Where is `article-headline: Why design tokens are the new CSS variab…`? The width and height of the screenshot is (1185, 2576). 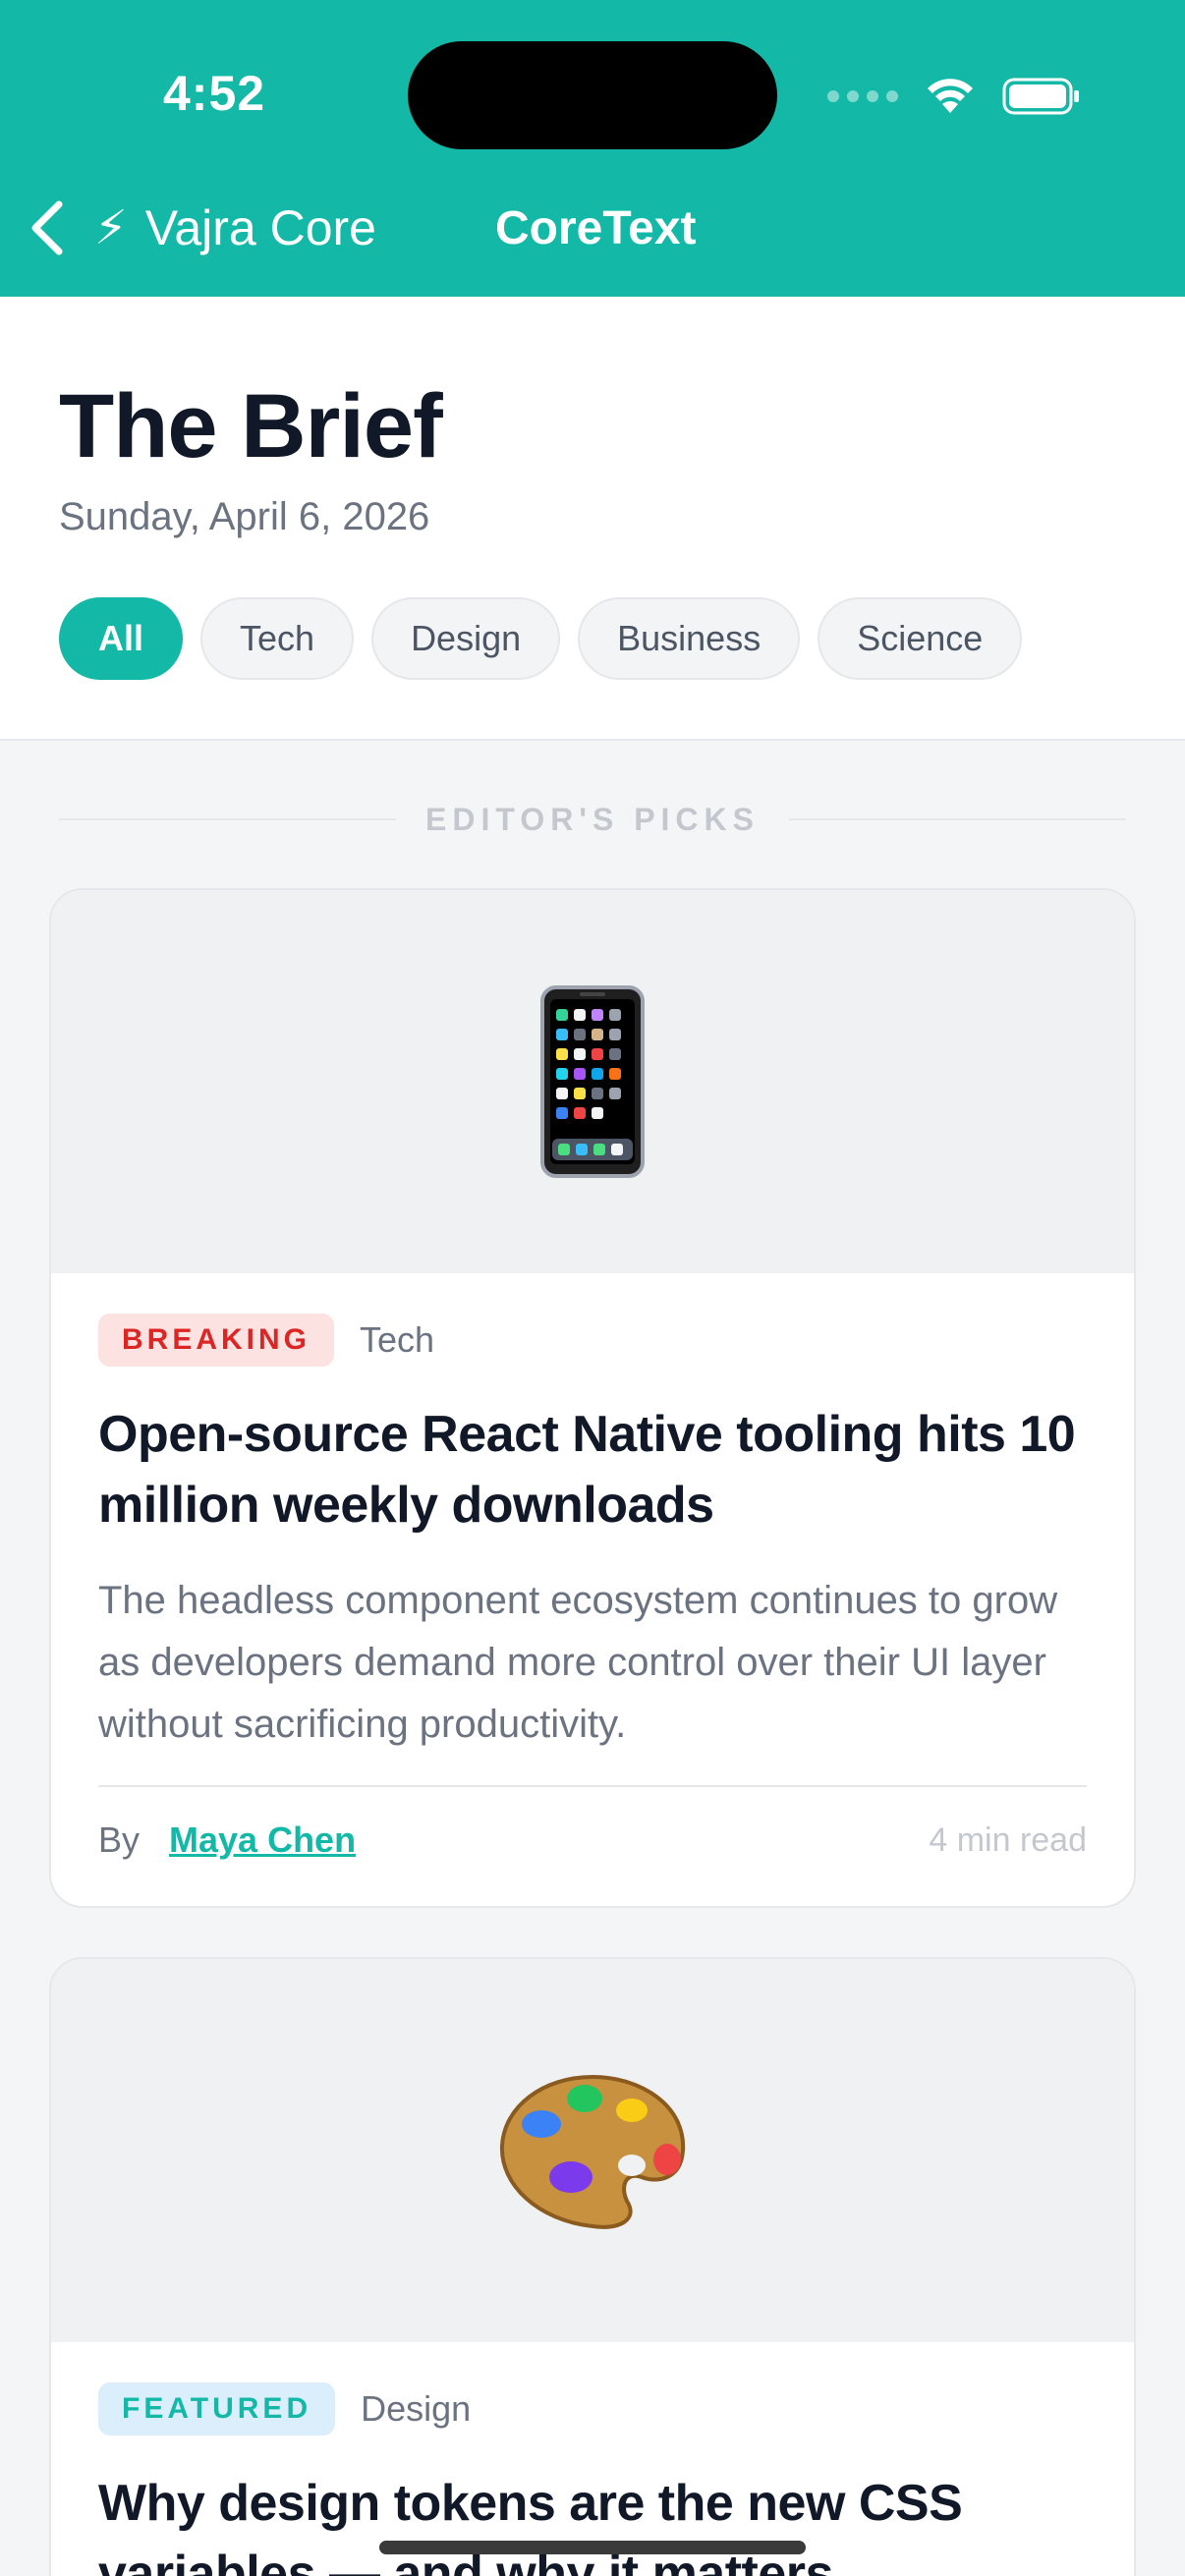
article-headline: Why design tokens are the new CSS variab… is located at coordinates (592, 2522).